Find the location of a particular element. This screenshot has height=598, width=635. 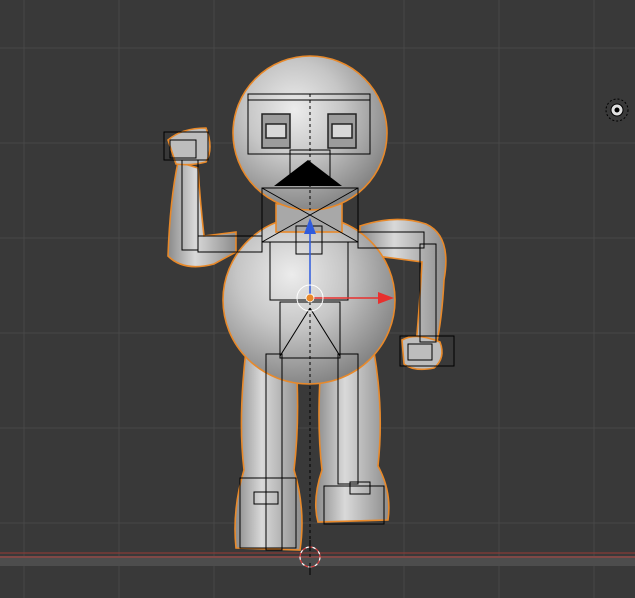

pivot-point is located at coordinates (310, 298).